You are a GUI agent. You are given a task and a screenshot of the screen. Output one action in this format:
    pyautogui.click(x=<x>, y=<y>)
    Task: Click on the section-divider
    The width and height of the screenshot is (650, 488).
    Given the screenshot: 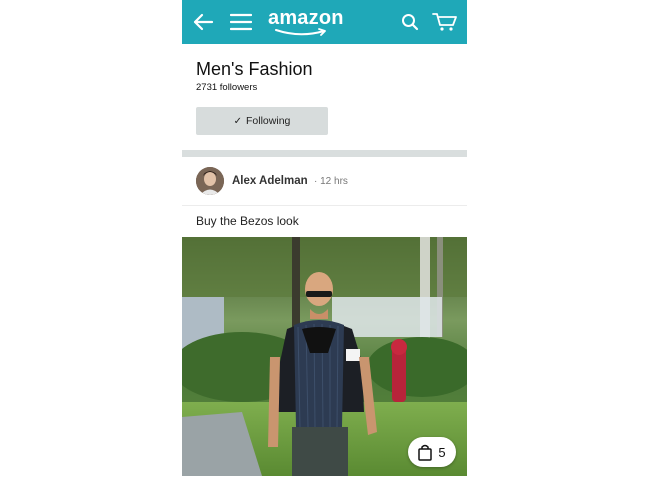 What is the action you would take?
    pyautogui.click(x=324, y=153)
    